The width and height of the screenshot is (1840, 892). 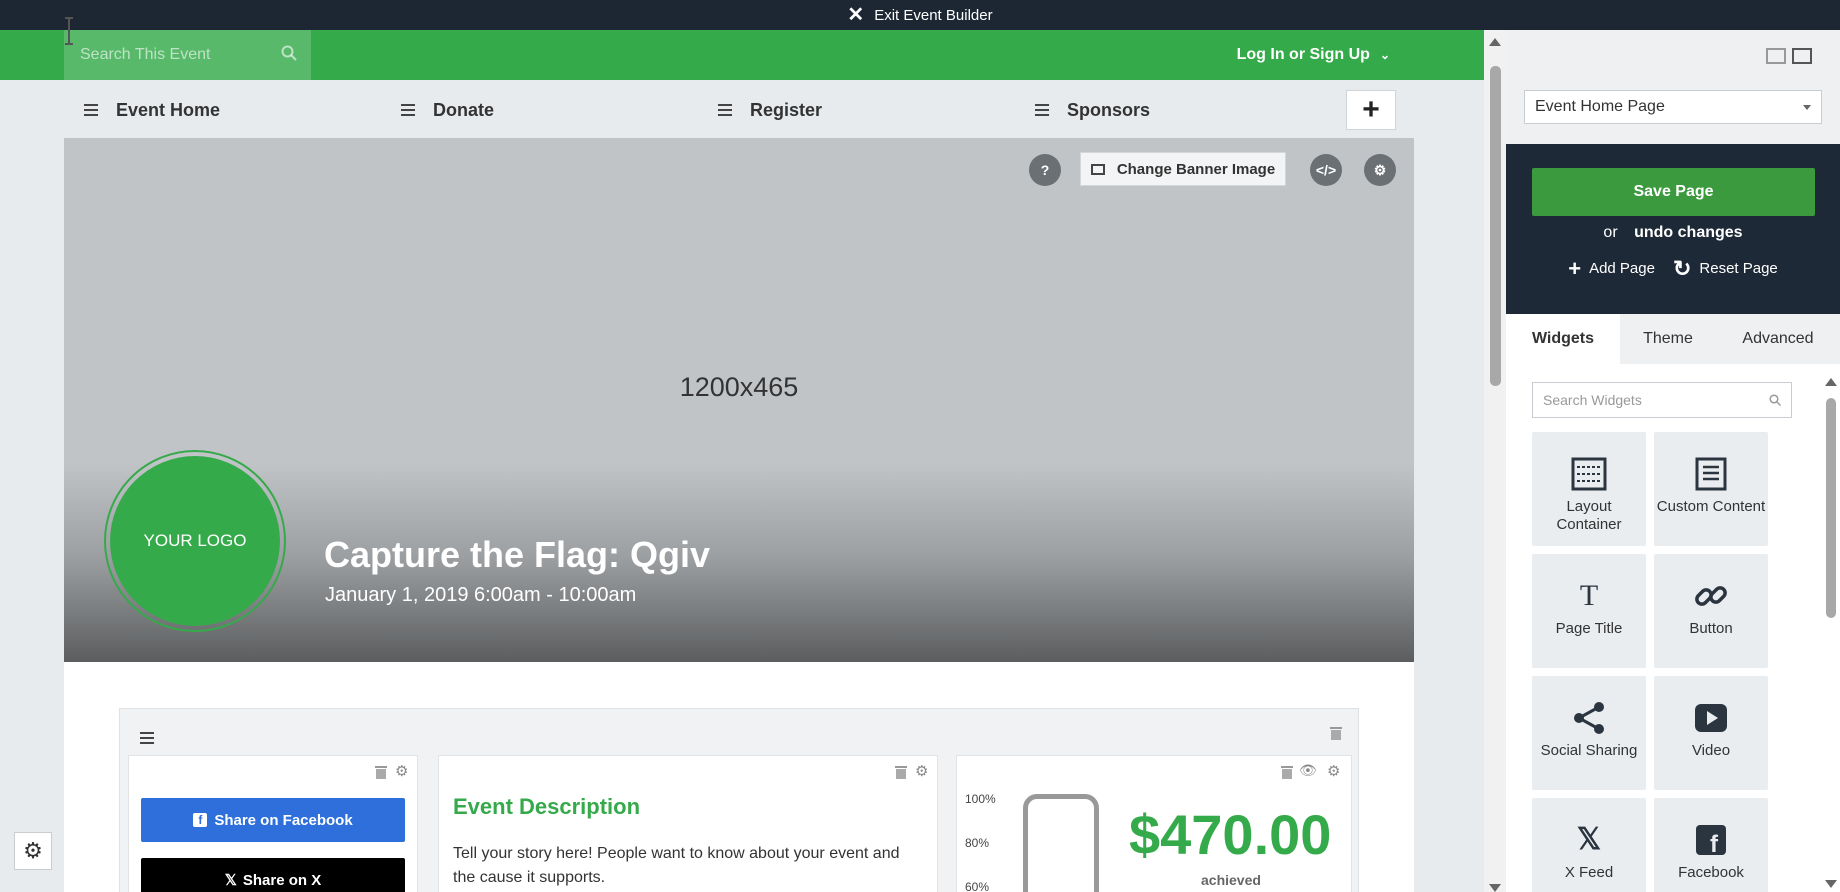 What do you see at coordinates (1589, 611) in the screenshot?
I see `widget-page-title: T Page Title` at bounding box center [1589, 611].